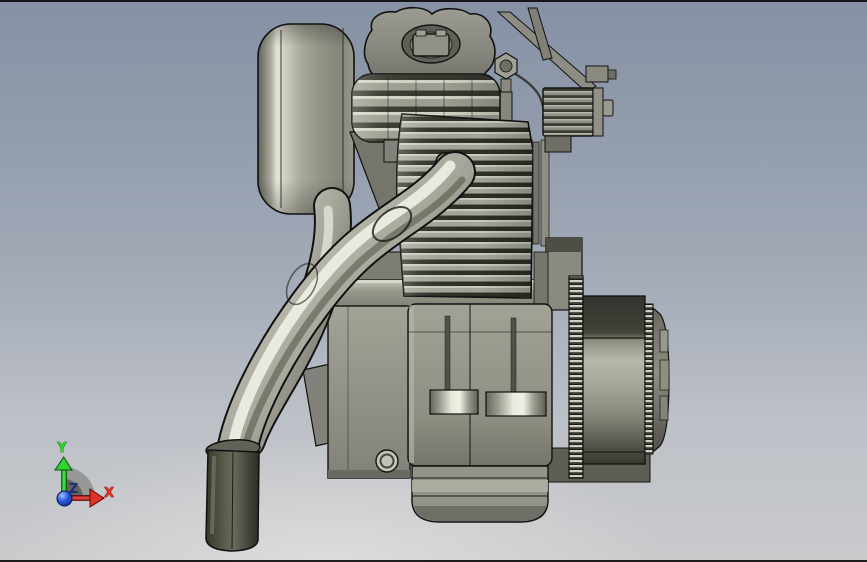 The height and width of the screenshot is (562, 867). I want to click on oil-filler-plug, so click(431, 43).